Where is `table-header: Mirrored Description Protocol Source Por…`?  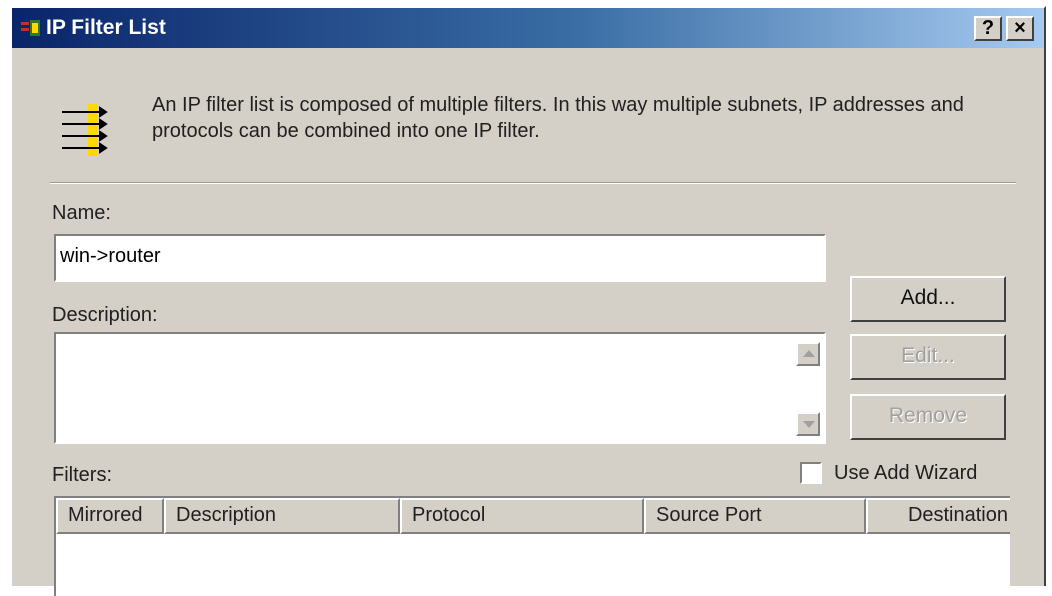 table-header: Mirrored Description Protocol Source Por… is located at coordinates (533, 516).